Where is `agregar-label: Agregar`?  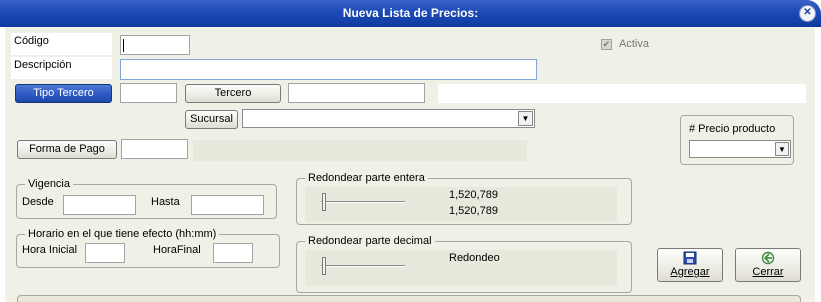 agregar-label: Agregar is located at coordinates (690, 272).